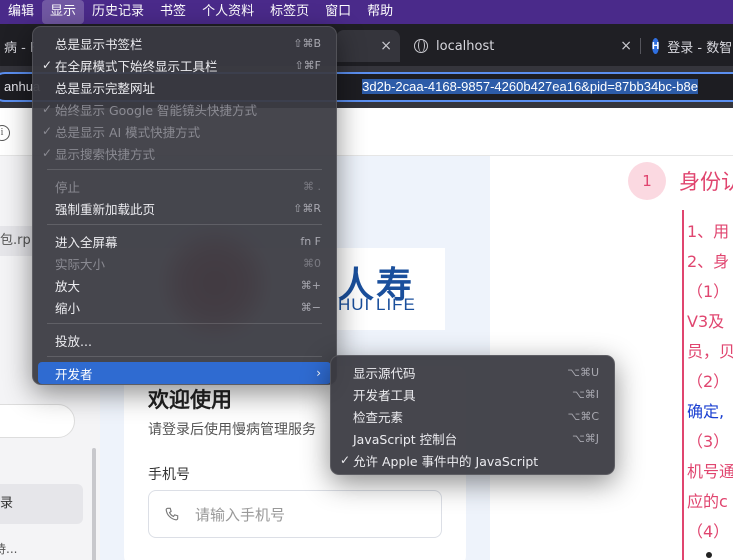 Image resolution: width=733 pixels, height=560 pixels. What do you see at coordinates (184, 43) in the screenshot?
I see `menu-item-always-show-bookmarks: 总是显示书签栏 ⇧⌘B` at bounding box center [184, 43].